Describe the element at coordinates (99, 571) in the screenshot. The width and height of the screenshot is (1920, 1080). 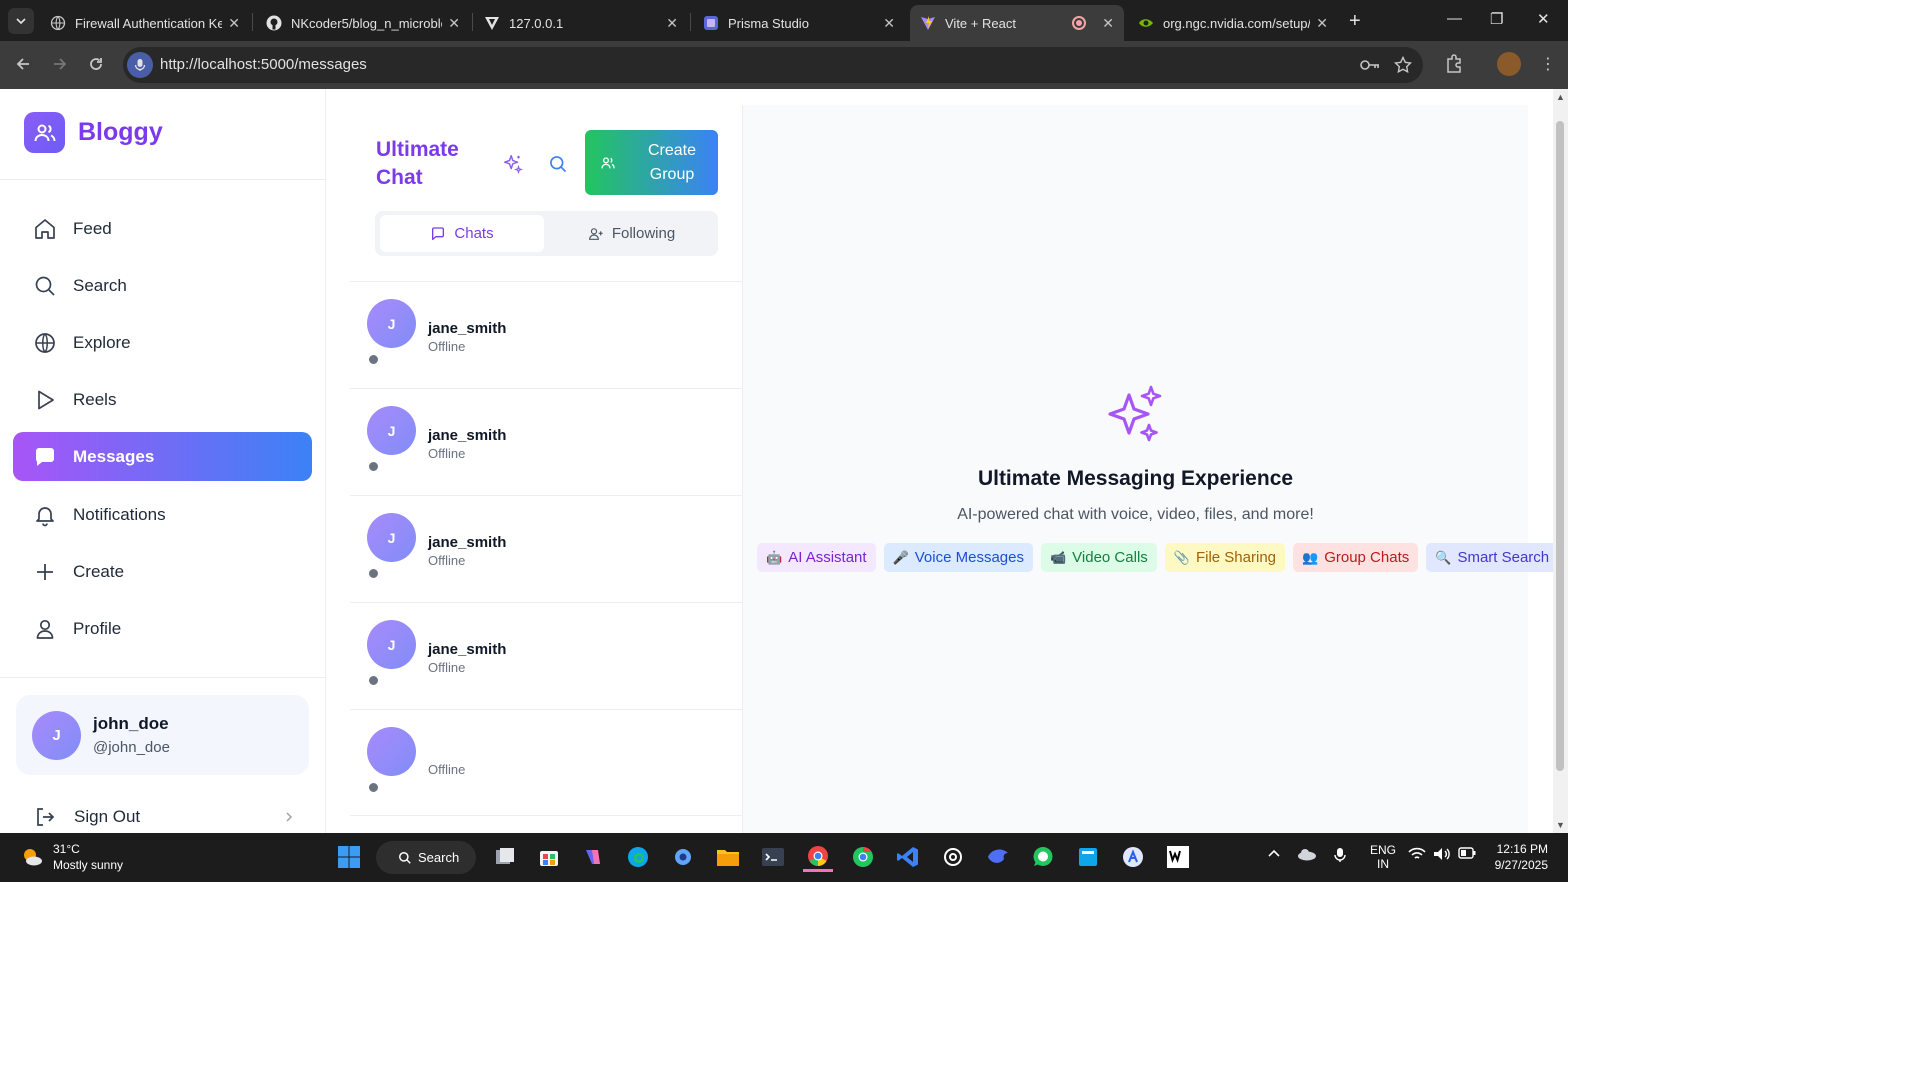
I see `nav-label: Create` at that location.